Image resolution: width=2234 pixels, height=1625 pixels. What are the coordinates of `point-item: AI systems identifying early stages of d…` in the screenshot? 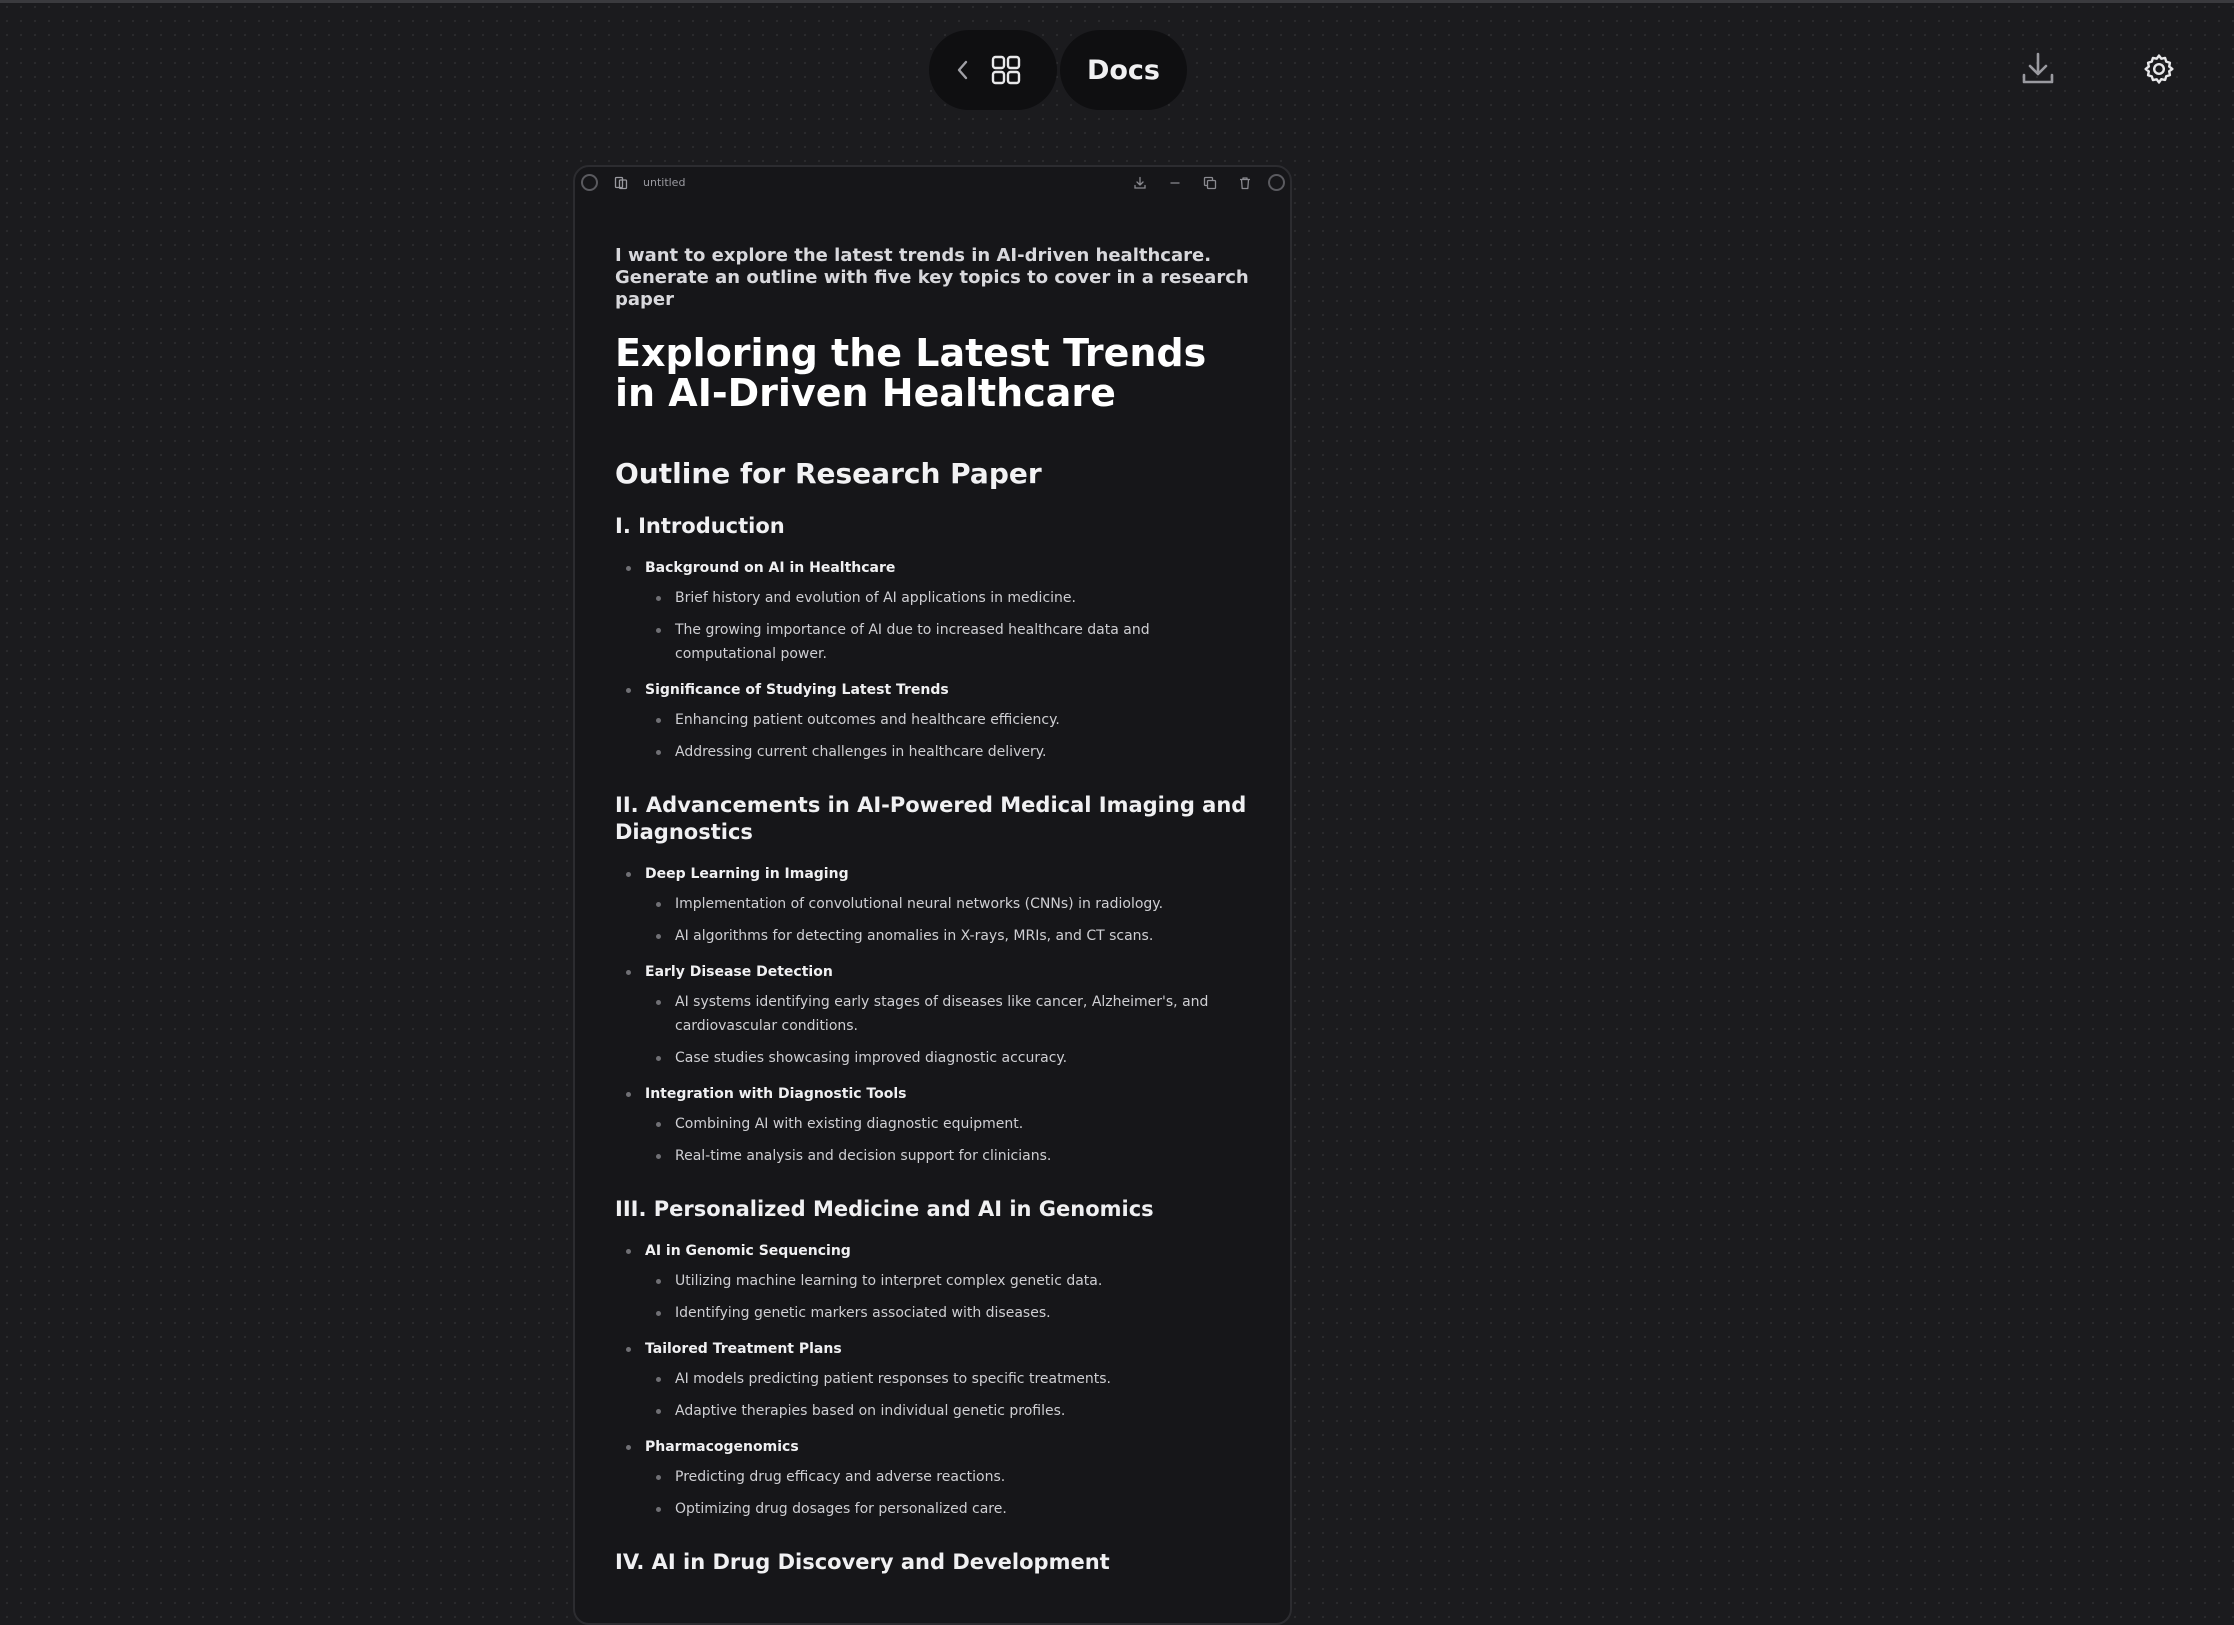 It's located at (955, 1014).